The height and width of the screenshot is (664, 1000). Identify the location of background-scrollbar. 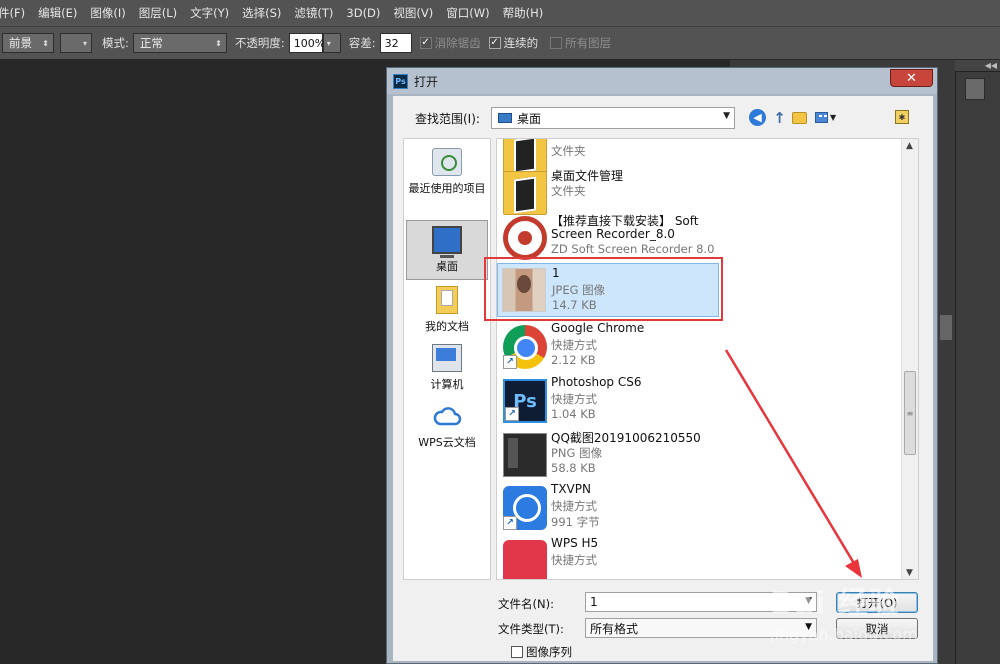
(946, 364).